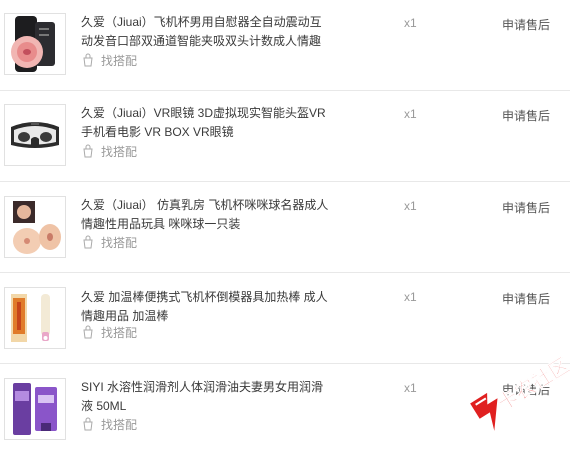  What do you see at coordinates (531, 384) in the screenshot?
I see `watermark-text: 卡农社区` at bounding box center [531, 384].